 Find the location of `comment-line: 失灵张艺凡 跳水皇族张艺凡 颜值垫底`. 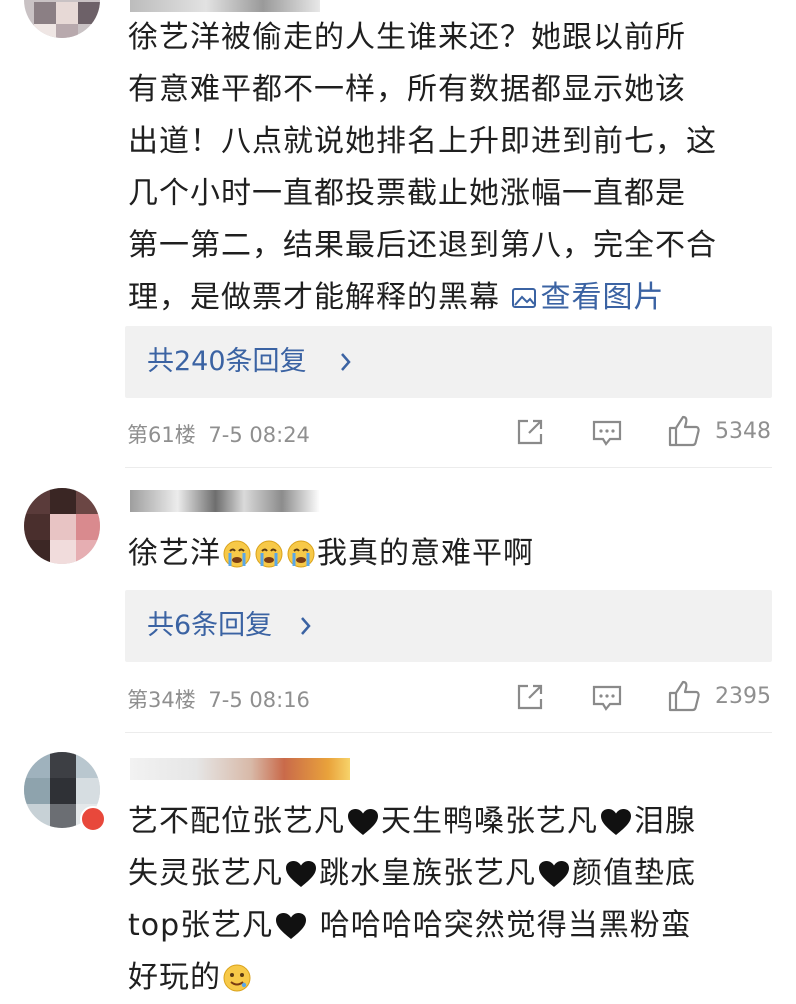

comment-line: 失灵张艺凡 跳水皇族张艺凡 颜值垫底 is located at coordinates (453, 874).